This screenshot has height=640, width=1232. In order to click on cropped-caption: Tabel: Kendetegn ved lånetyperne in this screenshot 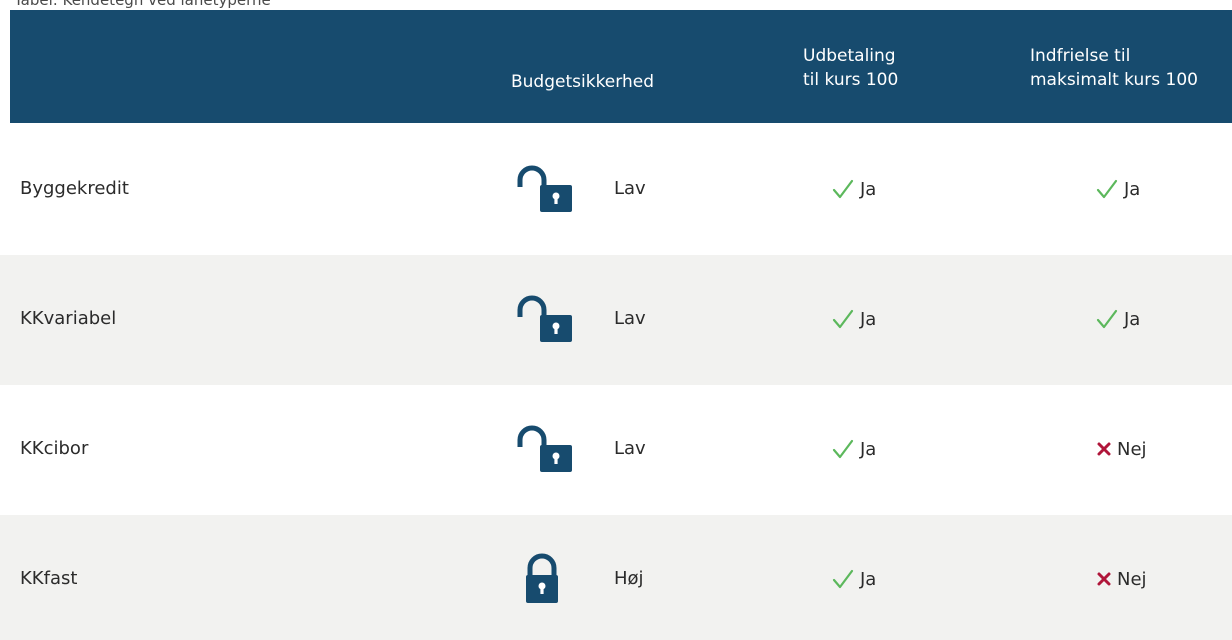, I will do `click(142, 4)`.